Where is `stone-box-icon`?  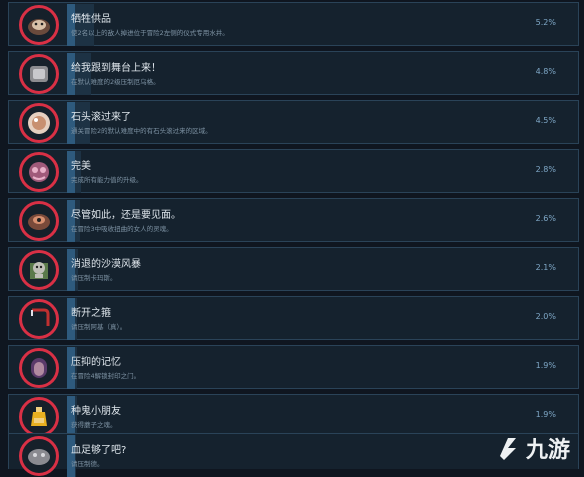 stone-box-icon is located at coordinates (39, 74).